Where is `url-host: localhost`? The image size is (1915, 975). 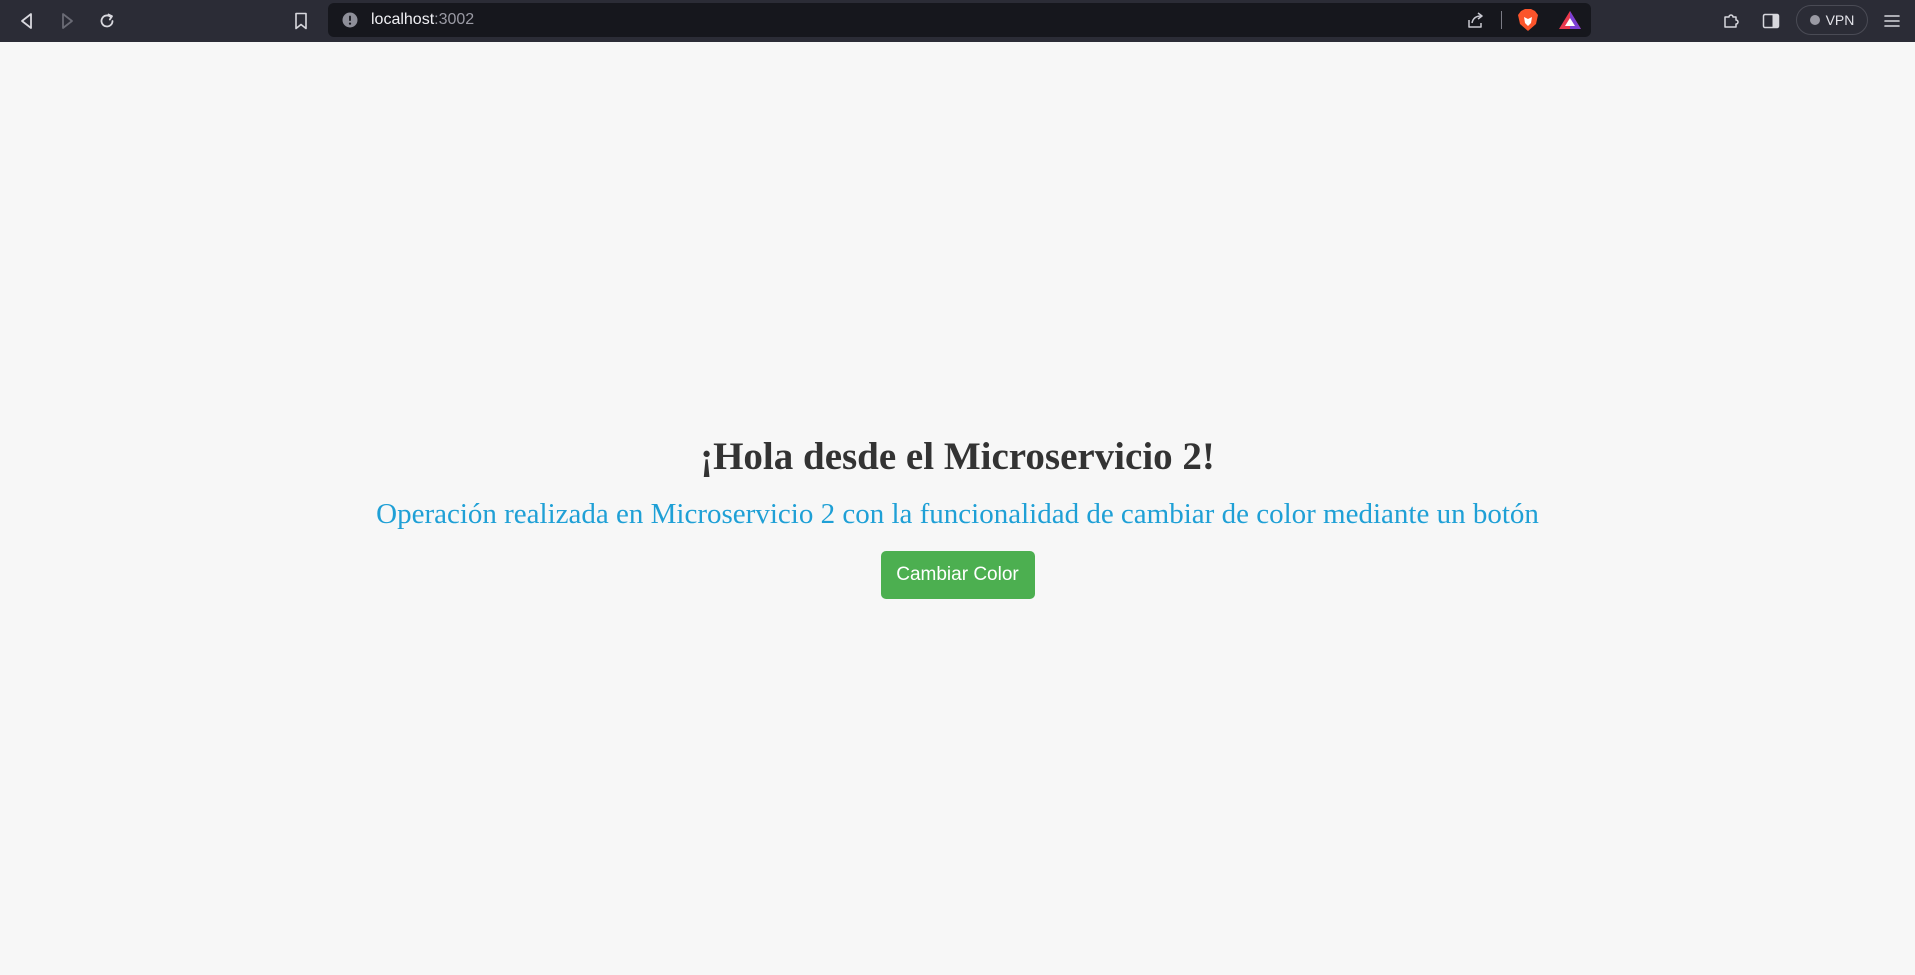 url-host: localhost is located at coordinates (403, 19).